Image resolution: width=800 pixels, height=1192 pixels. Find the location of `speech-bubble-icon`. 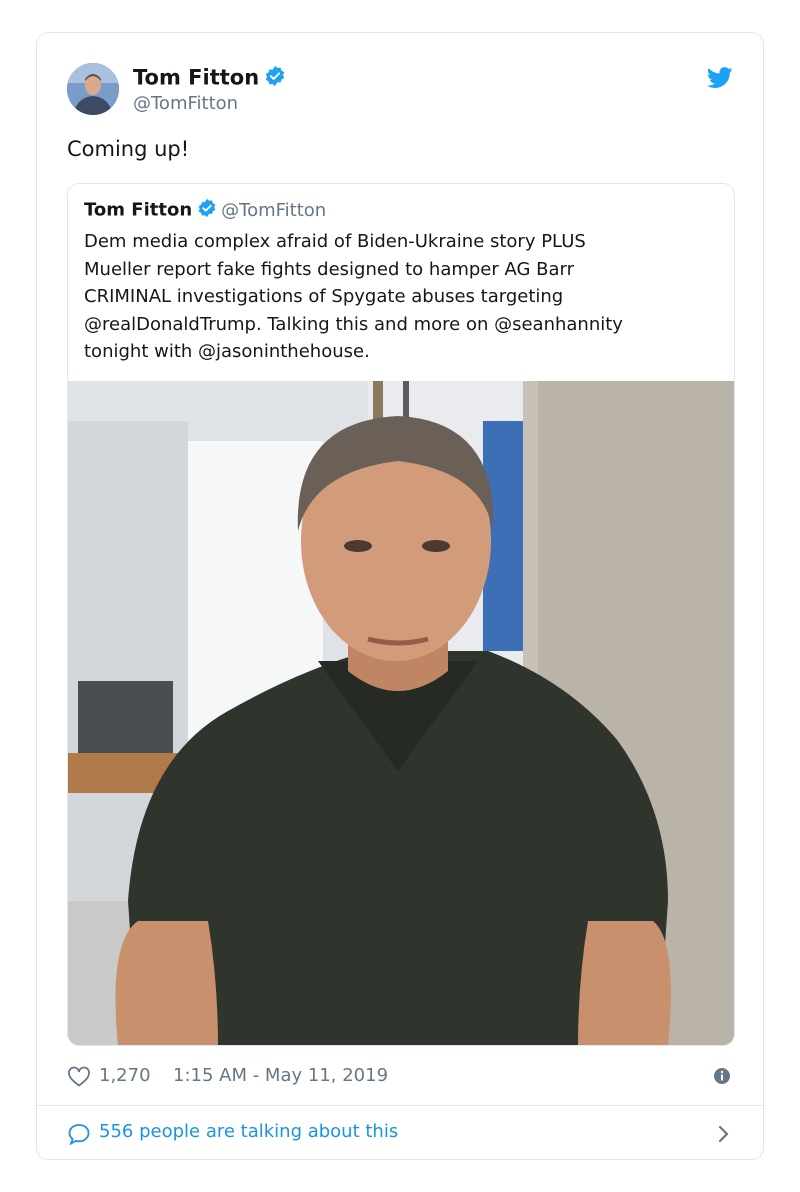

speech-bubble-icon is located at coordinates (79, 1136).